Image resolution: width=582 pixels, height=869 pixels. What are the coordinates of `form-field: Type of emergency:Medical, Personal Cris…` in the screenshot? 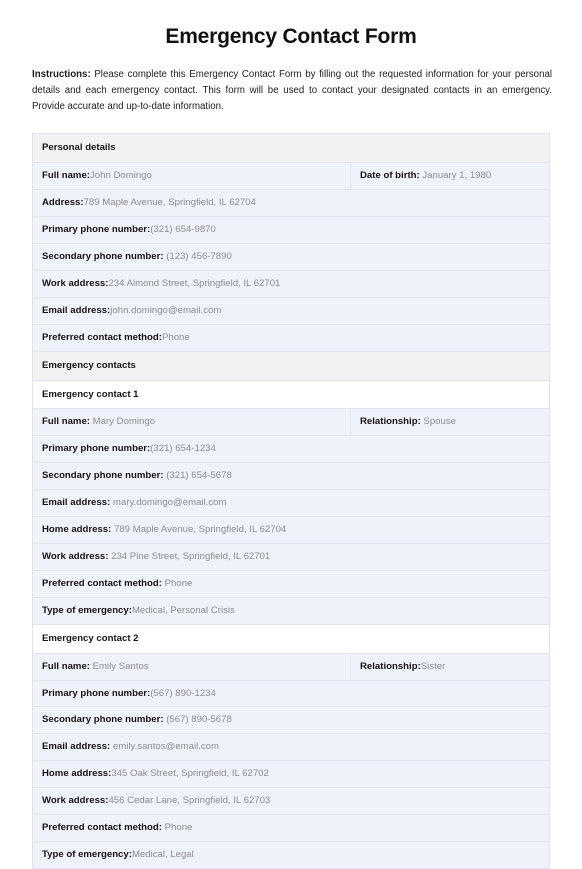 It's located at (291, 610).